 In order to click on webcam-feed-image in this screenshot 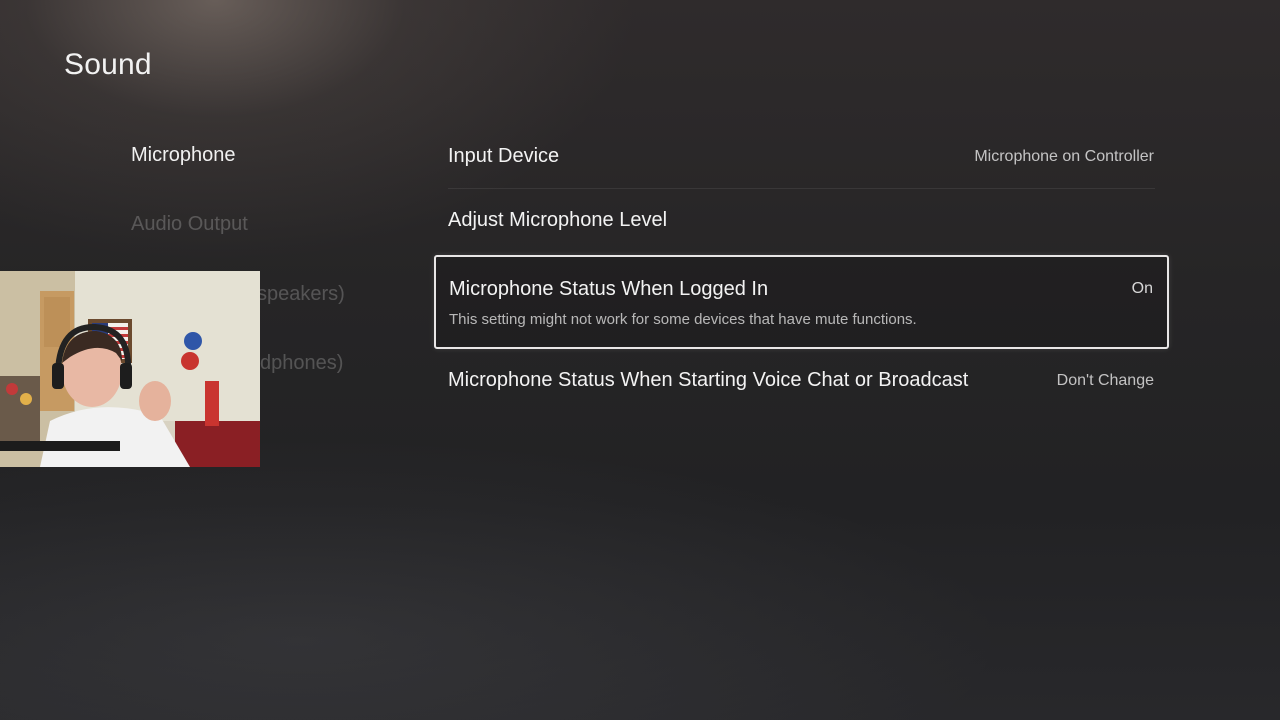, I will do `click(130, 369)`.